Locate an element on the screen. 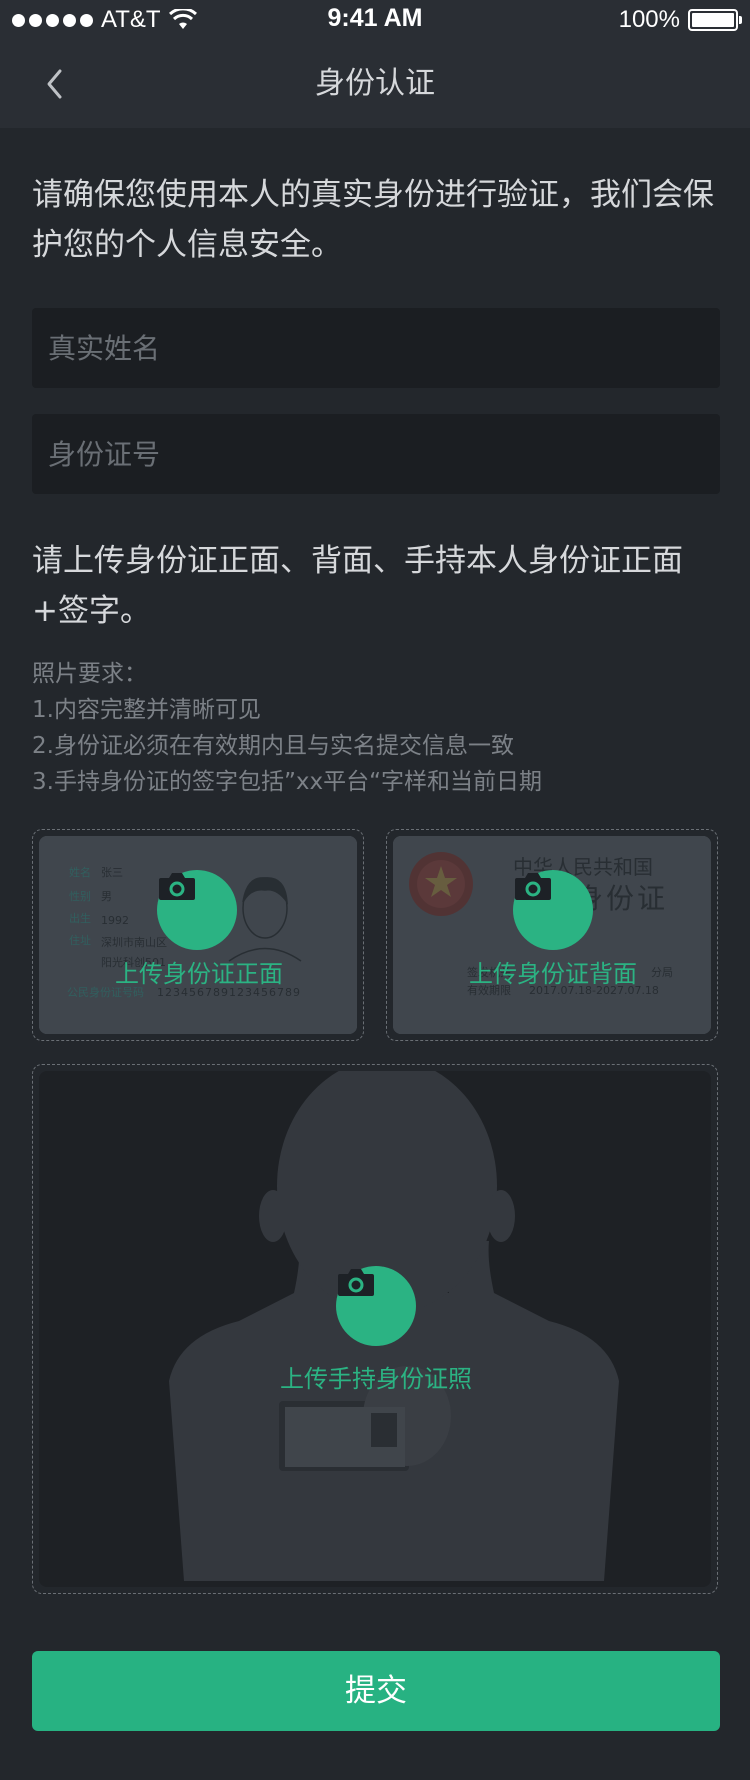  upload-front-label: 上传身份证正面 is located at coordinates (199, 974).